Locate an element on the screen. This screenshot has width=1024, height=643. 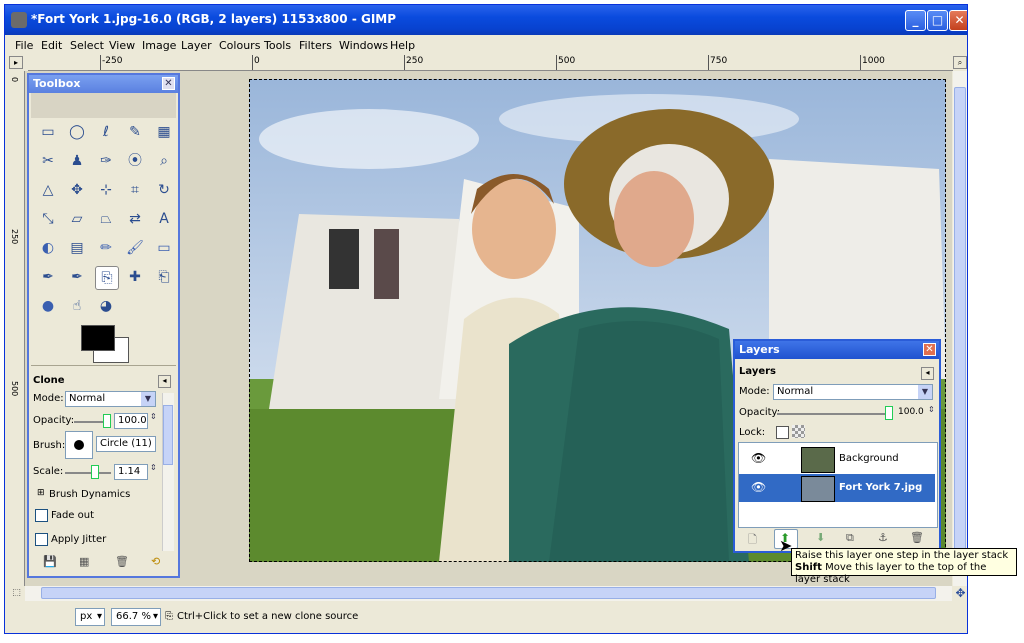
color-picker-tool-icon: ⦿ is located at coordinates (135, 161).